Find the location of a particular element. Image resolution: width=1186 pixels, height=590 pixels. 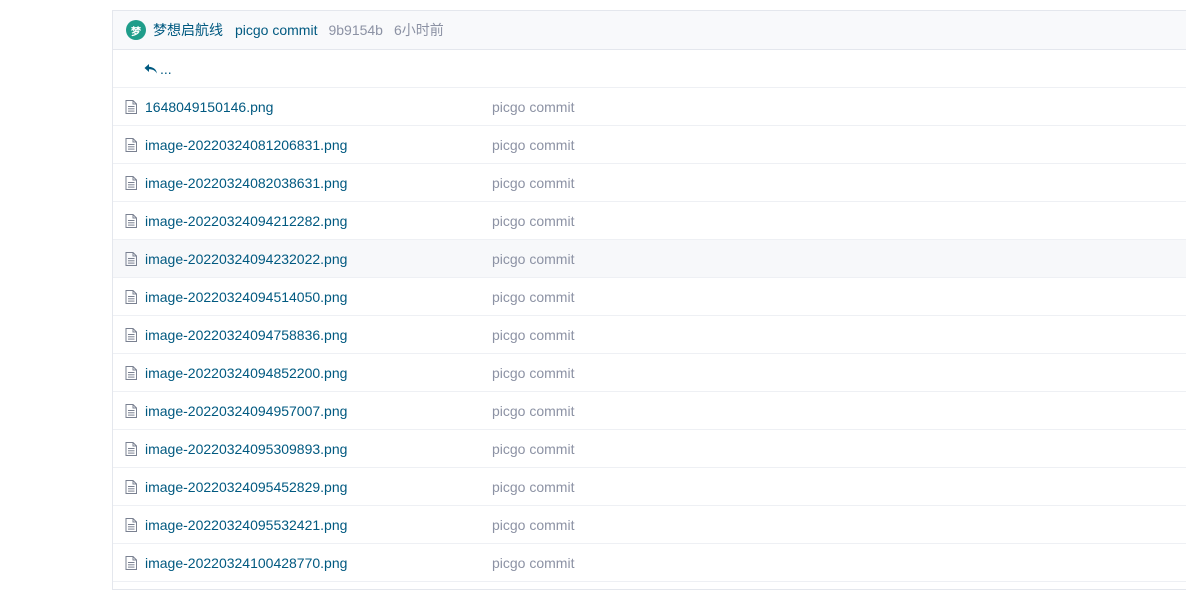

file-row: image-20220324094758836.png picgo commit is located at coordinates (649, 335).